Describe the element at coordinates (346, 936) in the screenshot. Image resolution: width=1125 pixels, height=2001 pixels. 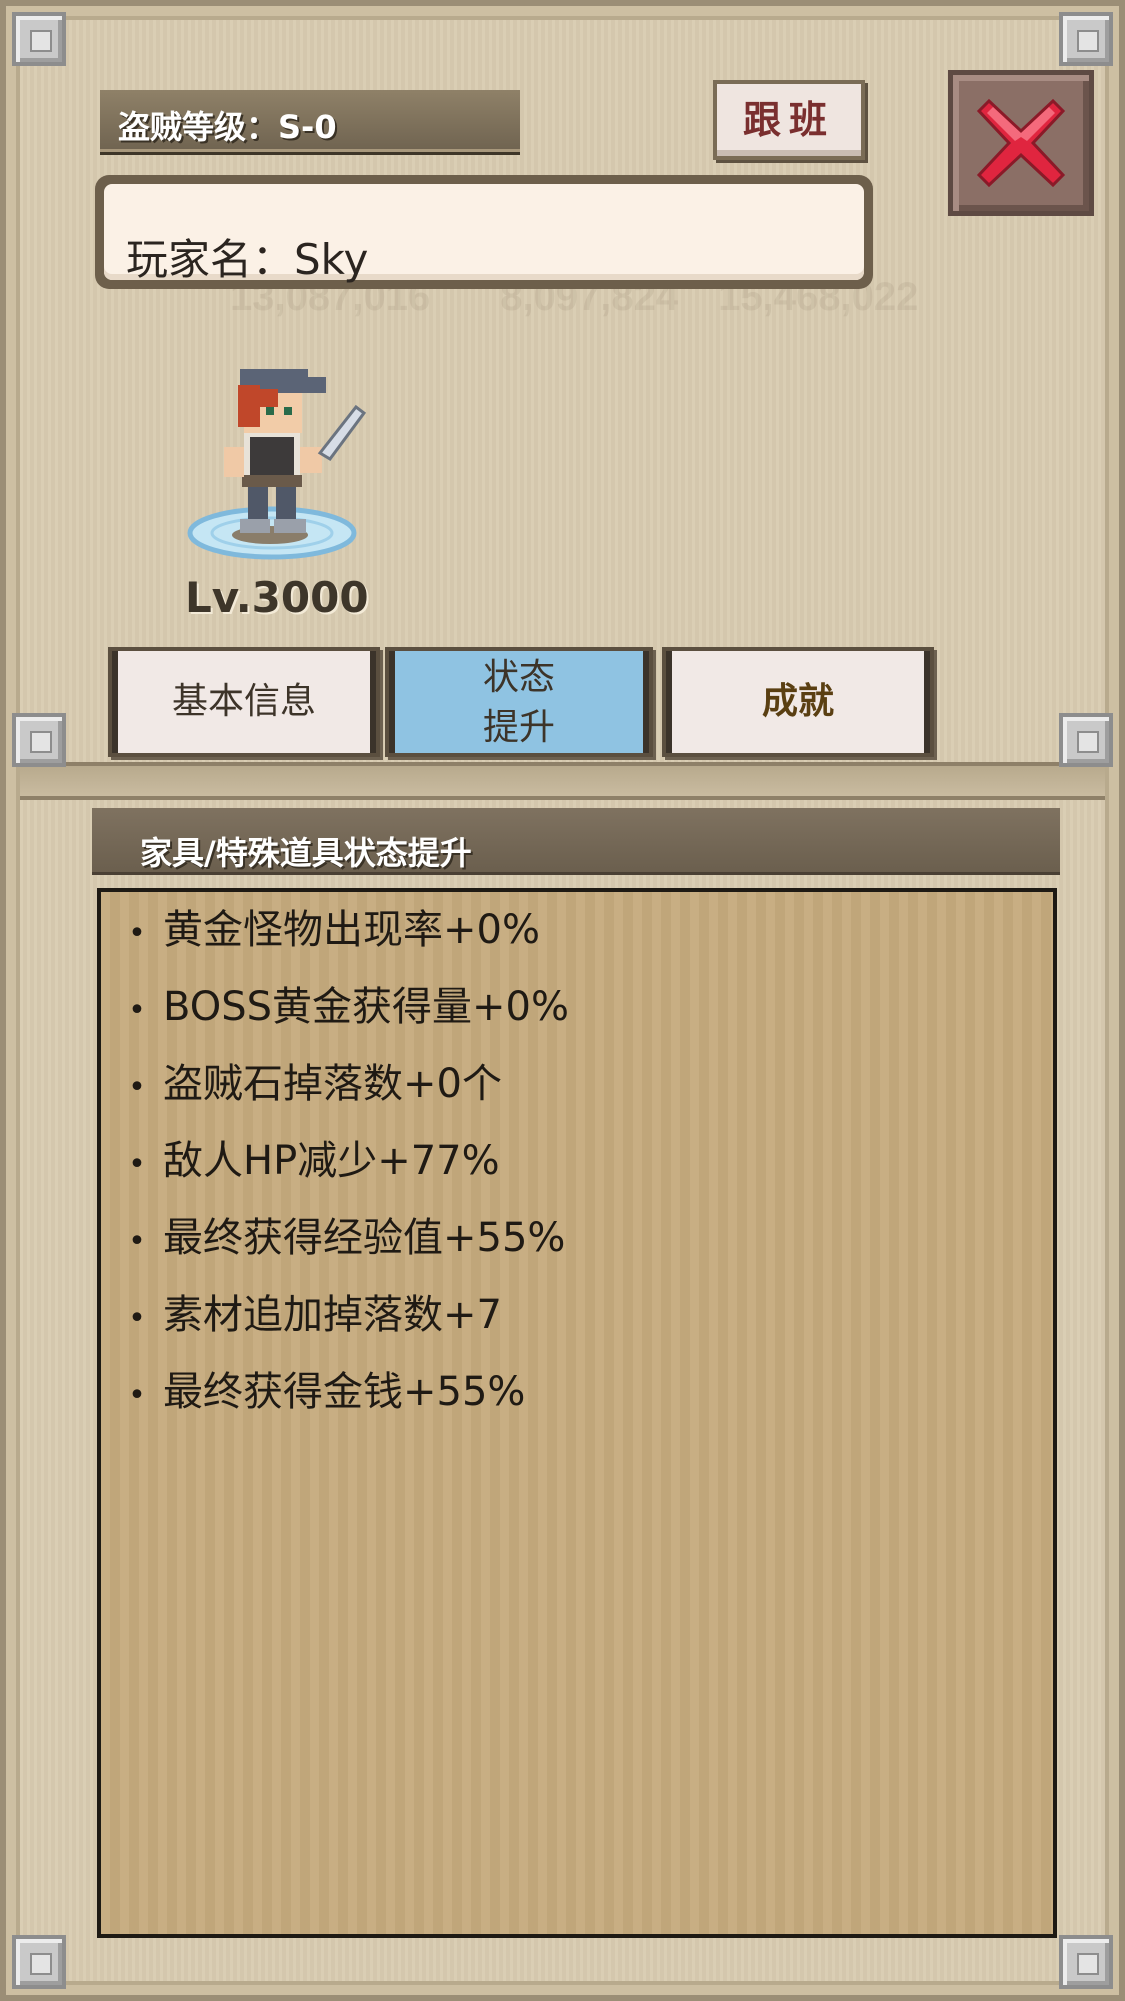
I see `list-item: • 黄金怪物出现率+0%` at that location.